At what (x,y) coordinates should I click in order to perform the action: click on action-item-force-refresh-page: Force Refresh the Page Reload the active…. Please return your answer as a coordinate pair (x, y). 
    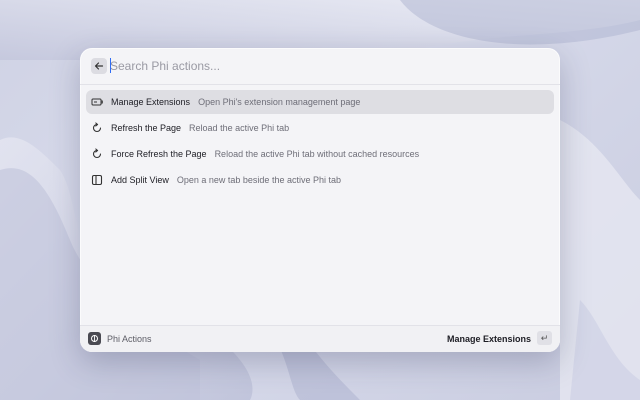
    Looking at the image, I should click on (320, 154).